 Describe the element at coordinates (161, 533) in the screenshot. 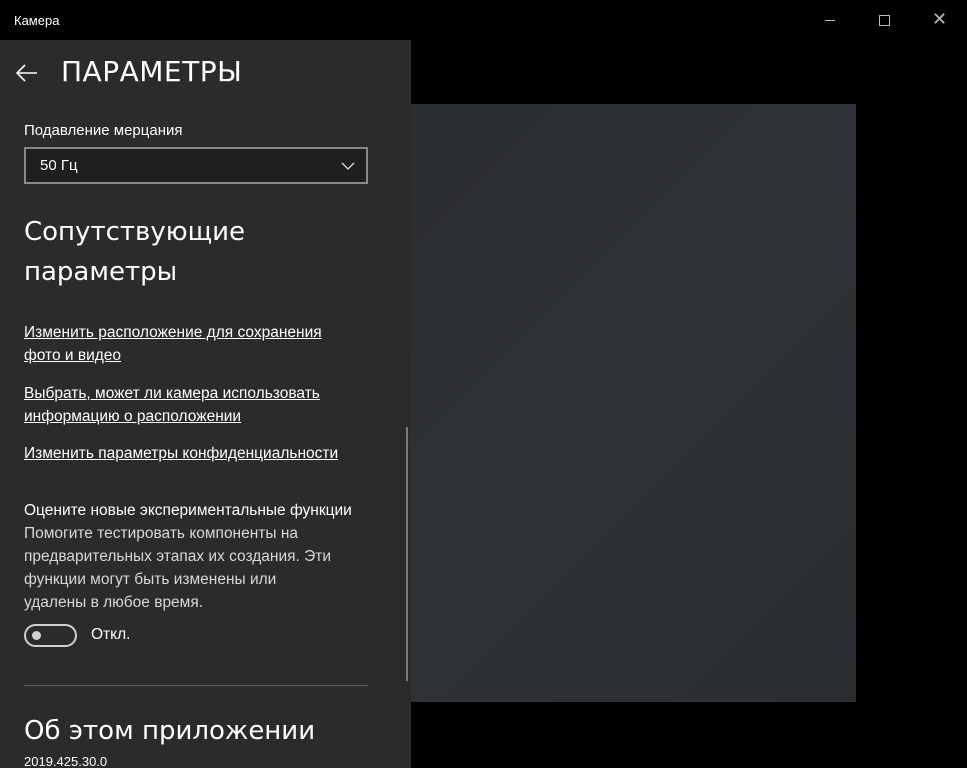

I see `description-line: Помогите тестировать компоненты на` at that location.